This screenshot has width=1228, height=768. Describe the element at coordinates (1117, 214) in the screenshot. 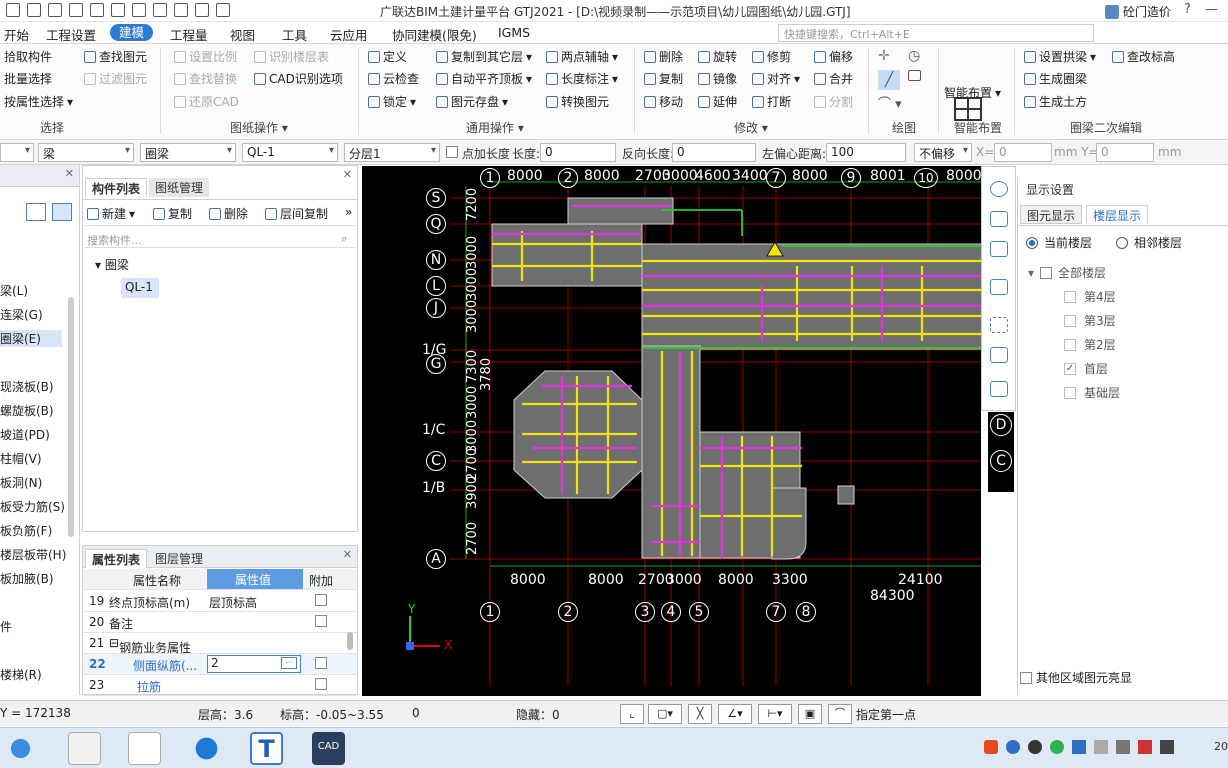

I see `tab-floor-display: 楼层显示` at that location.